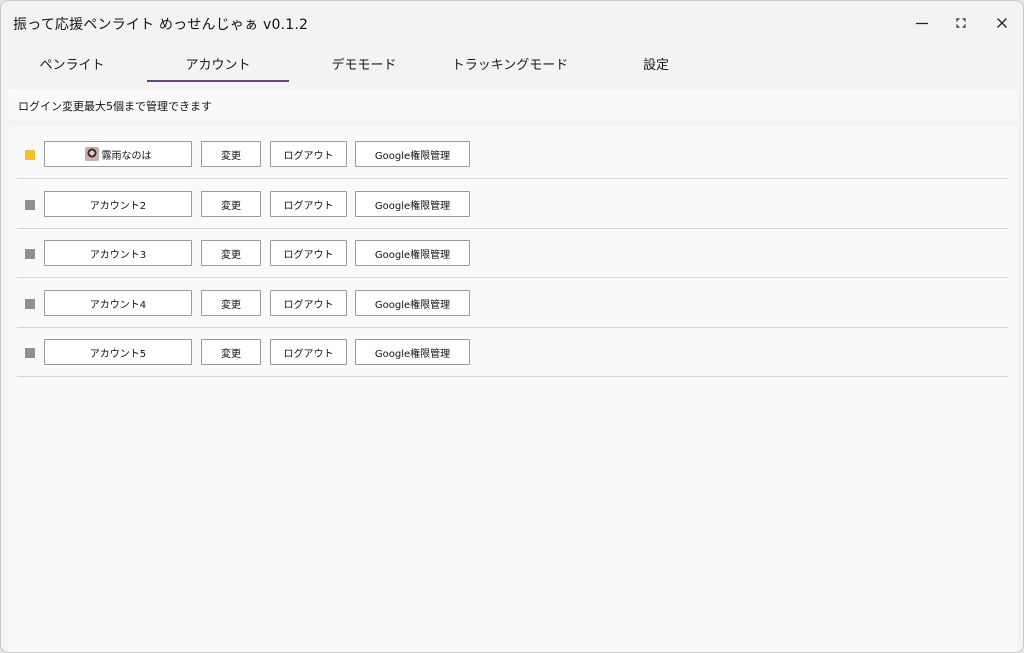 The image size is (1024, 653). I want to click on login-change-label: ログイン変更, so click(51, 106).